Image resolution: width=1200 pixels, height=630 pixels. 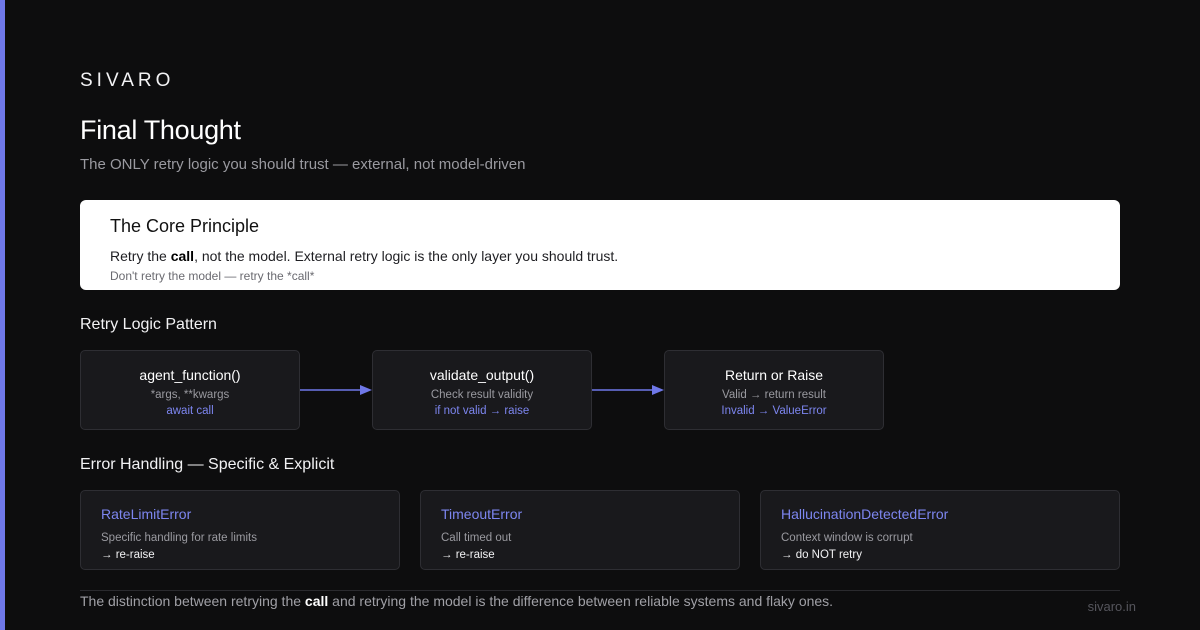 What do you see at coordinates (2, 315) in the screenshot?
I see `accent-bar` at bounding box center [2, 315].